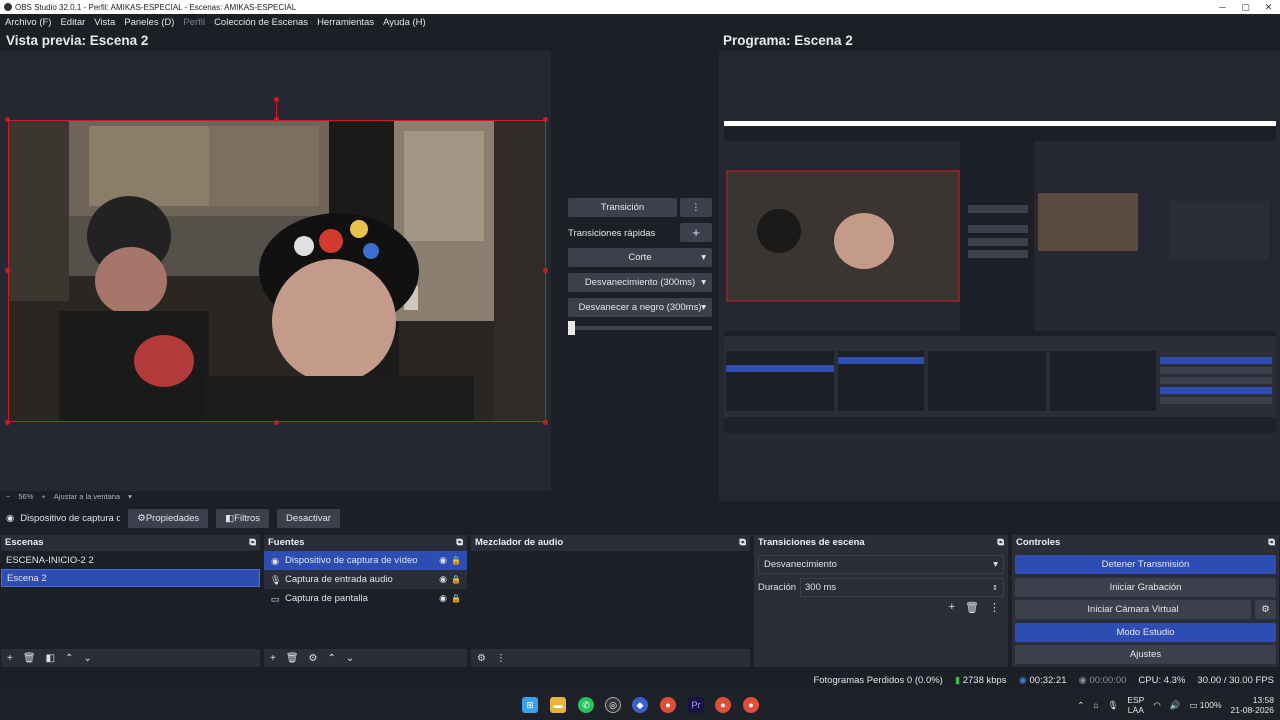  I want to click on filters-button: ◧Filtros, so click(243, 518).